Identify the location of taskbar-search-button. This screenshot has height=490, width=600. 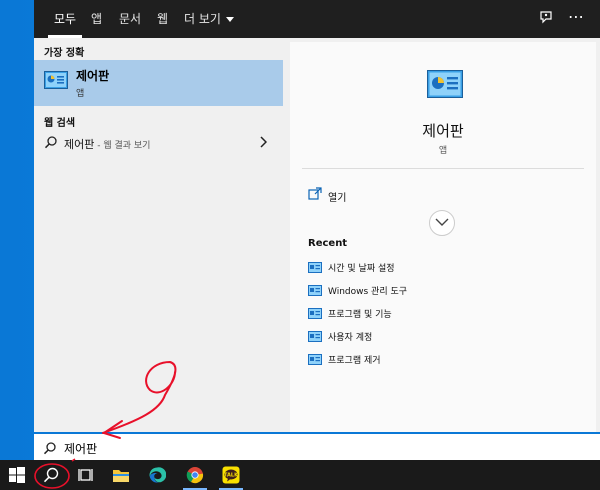
(51, 475).